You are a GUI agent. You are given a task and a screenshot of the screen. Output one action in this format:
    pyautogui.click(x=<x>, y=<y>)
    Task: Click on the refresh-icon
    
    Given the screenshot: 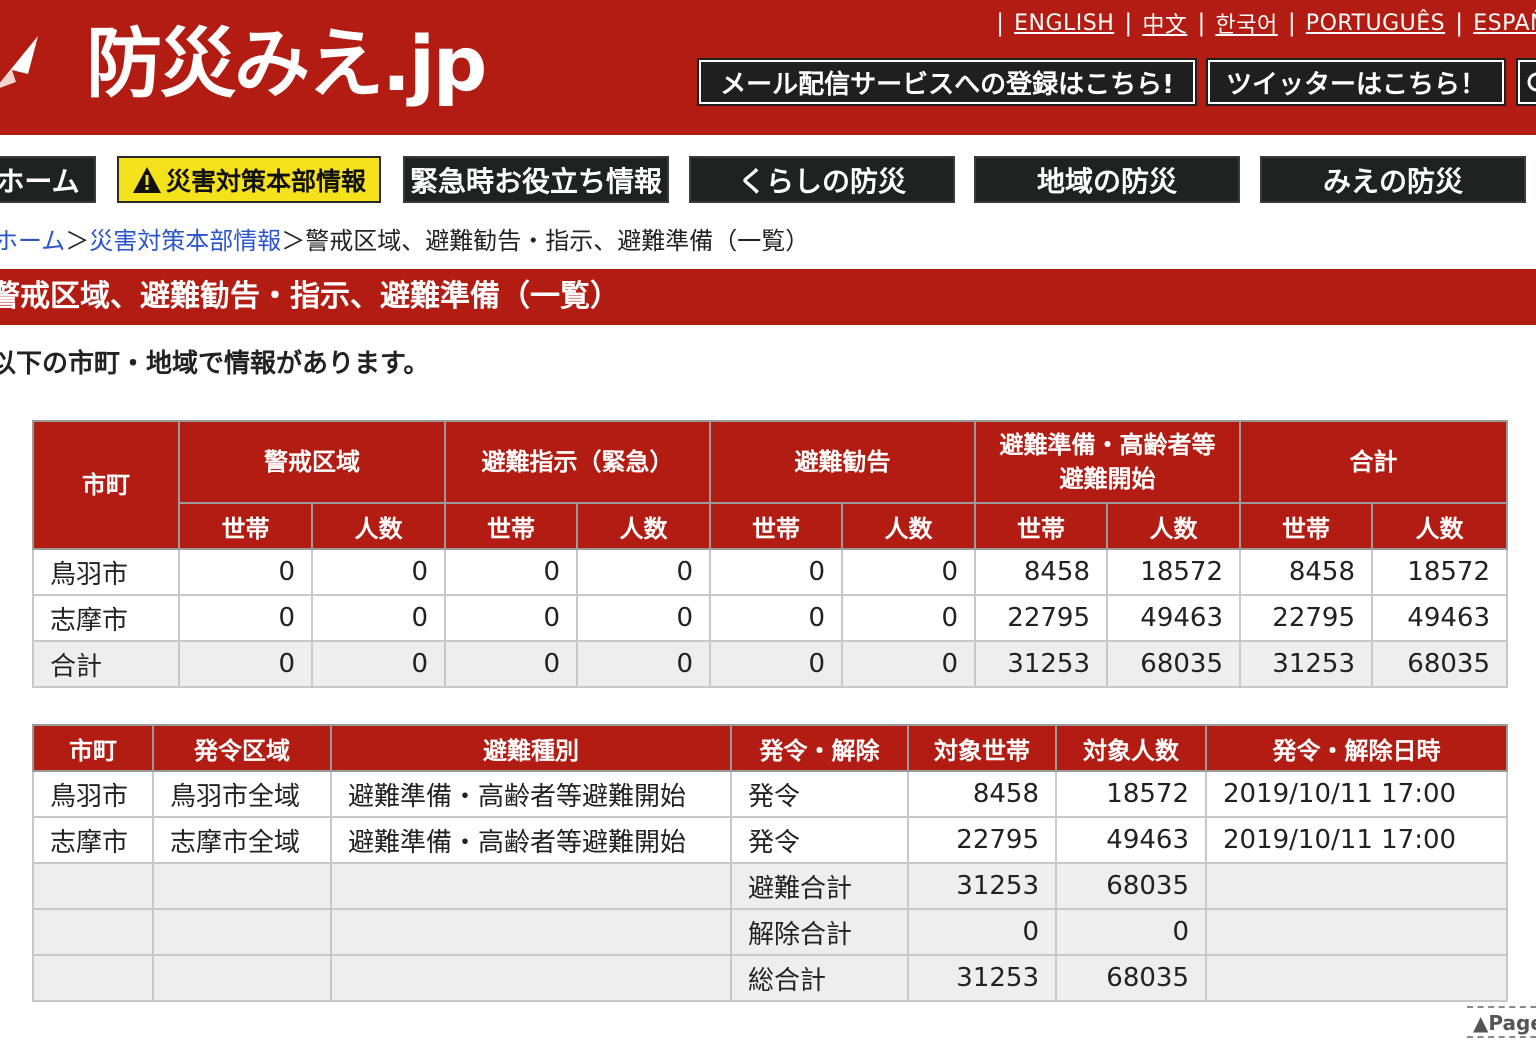 What is the action you would take?
    pyautogui.click(x=1531, y=82)
    